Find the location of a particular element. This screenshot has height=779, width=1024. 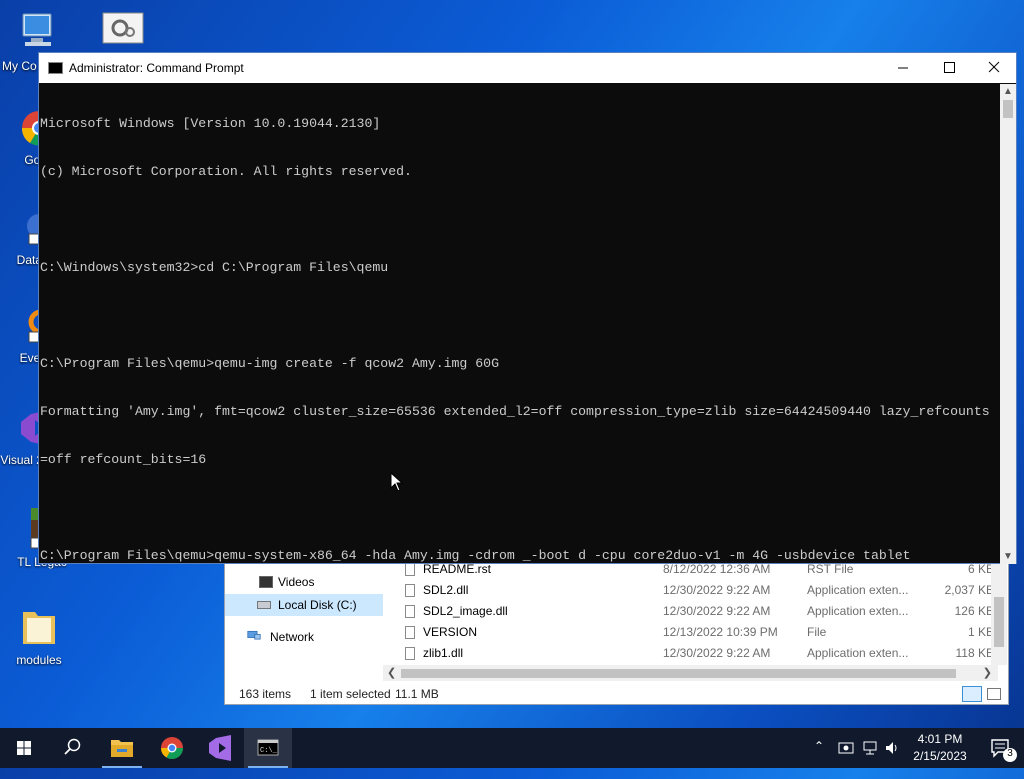

volume-icon is located at coordinates (892, 748).